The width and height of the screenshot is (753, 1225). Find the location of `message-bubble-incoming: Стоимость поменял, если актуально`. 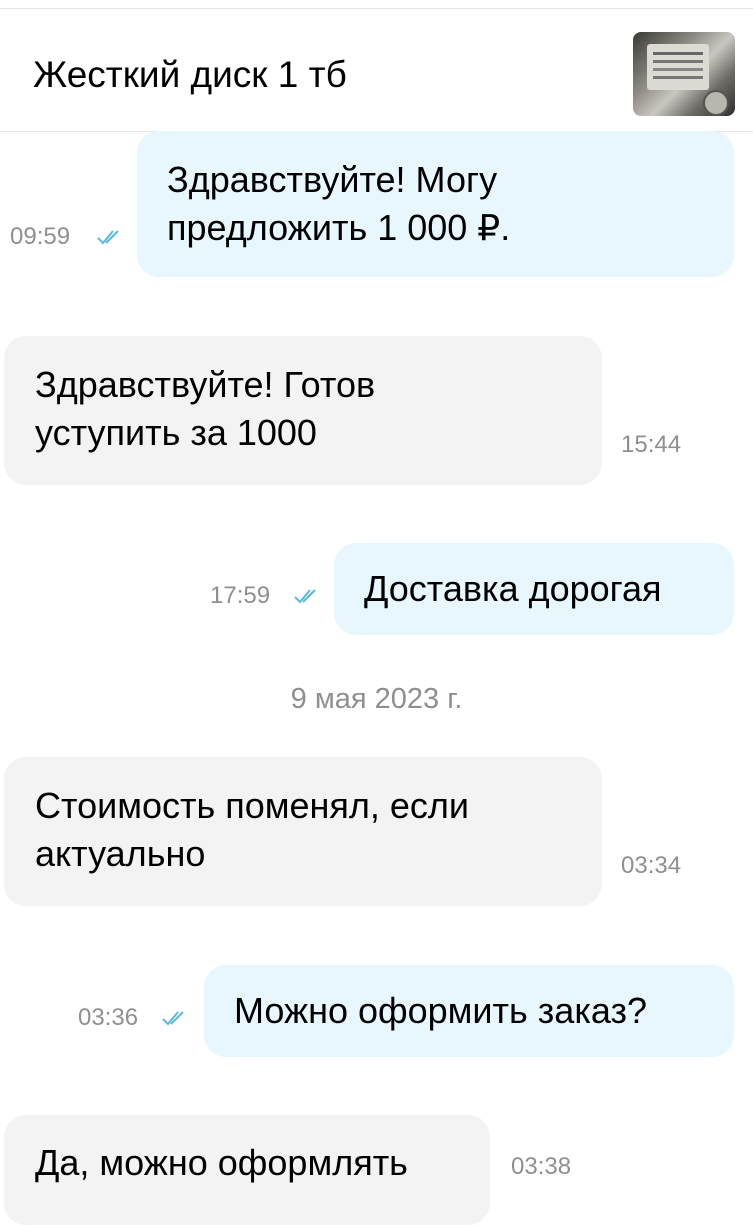

message-bubble-incoming: Стоимость поменял, если актуально is located at coordinates (303, 831).